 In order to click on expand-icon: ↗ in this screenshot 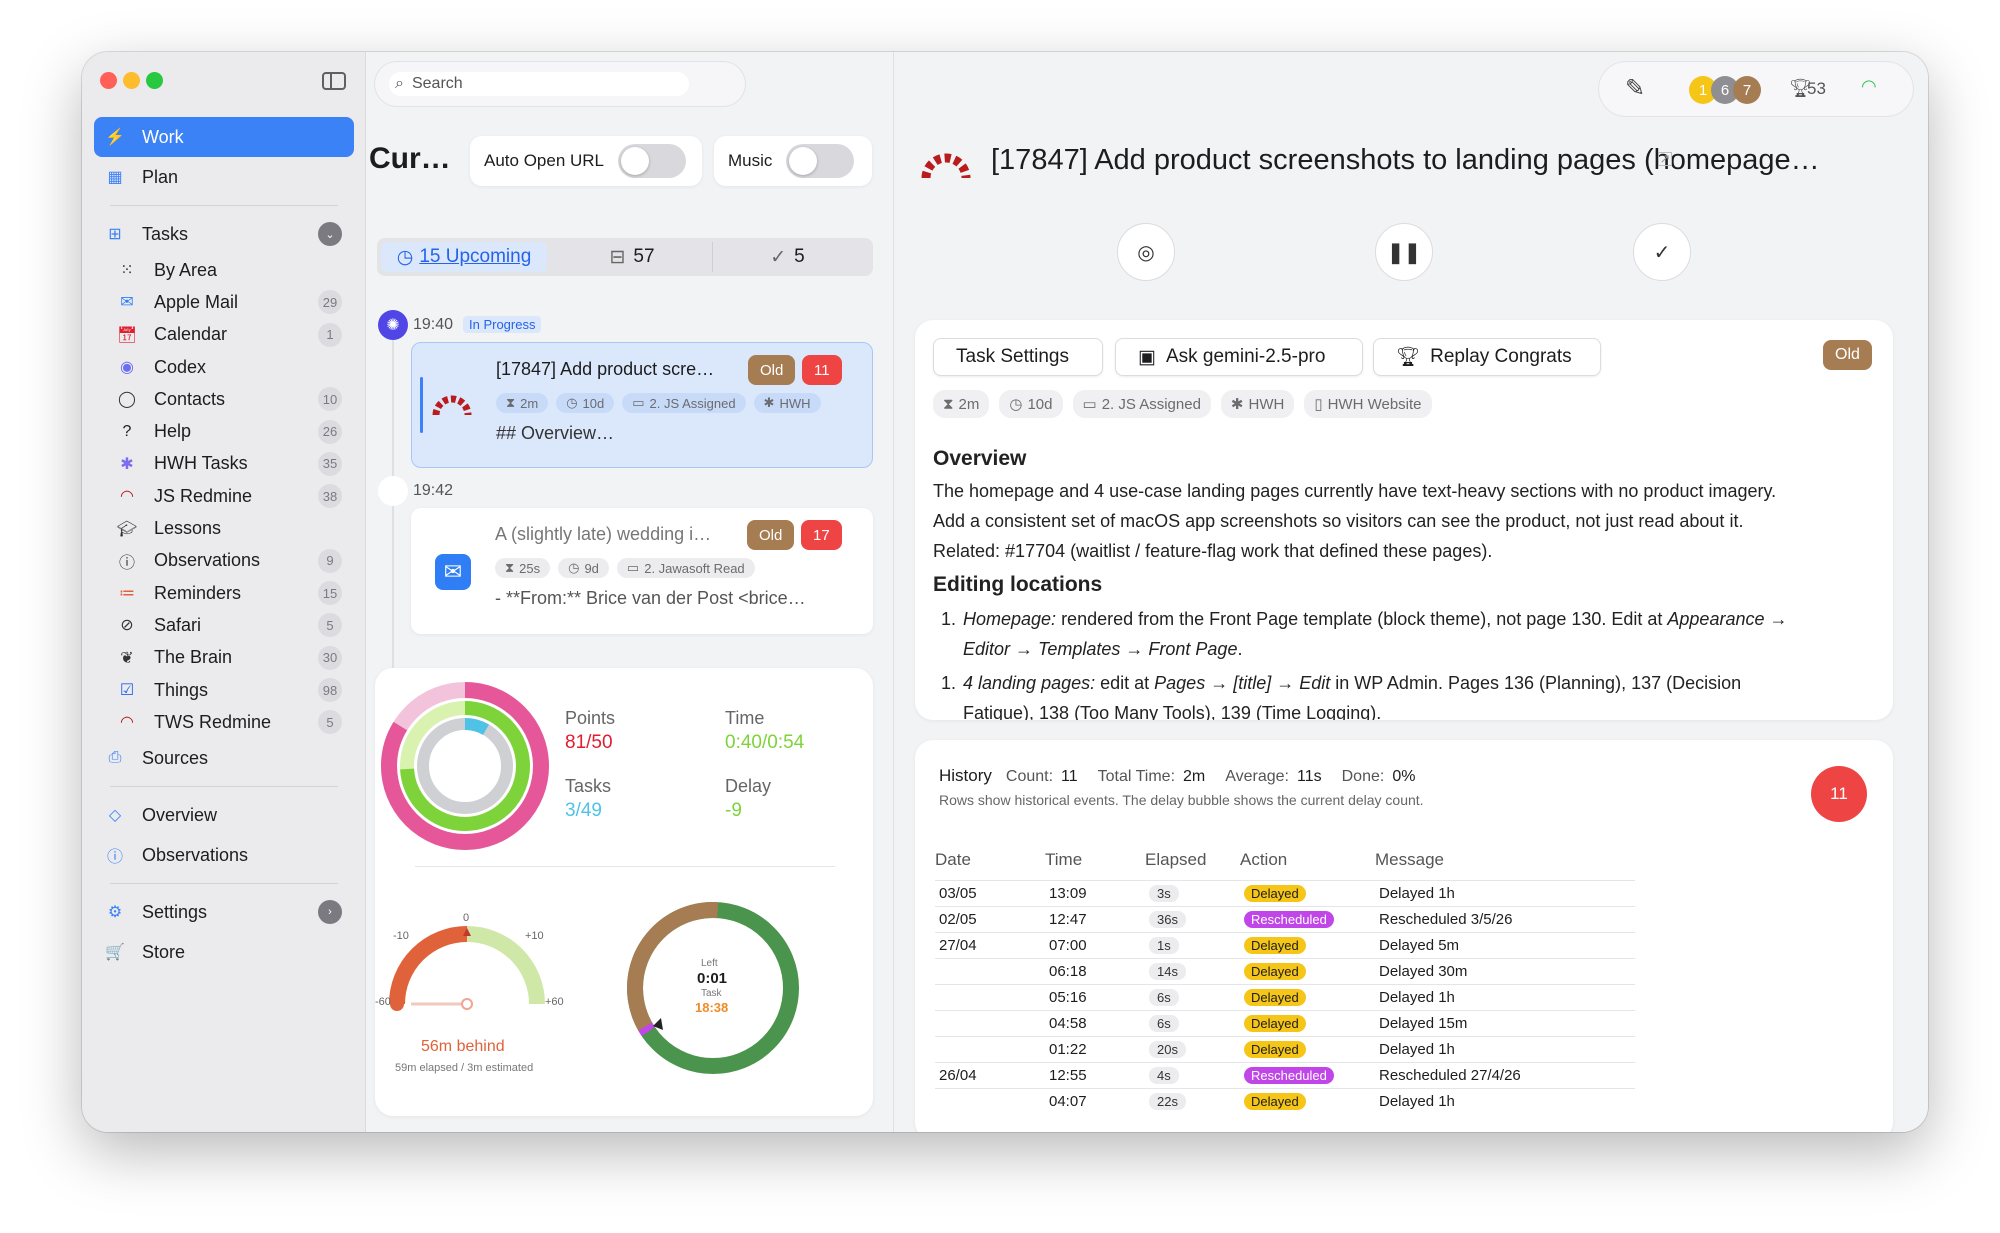, I will do `click(1665, 158)`.